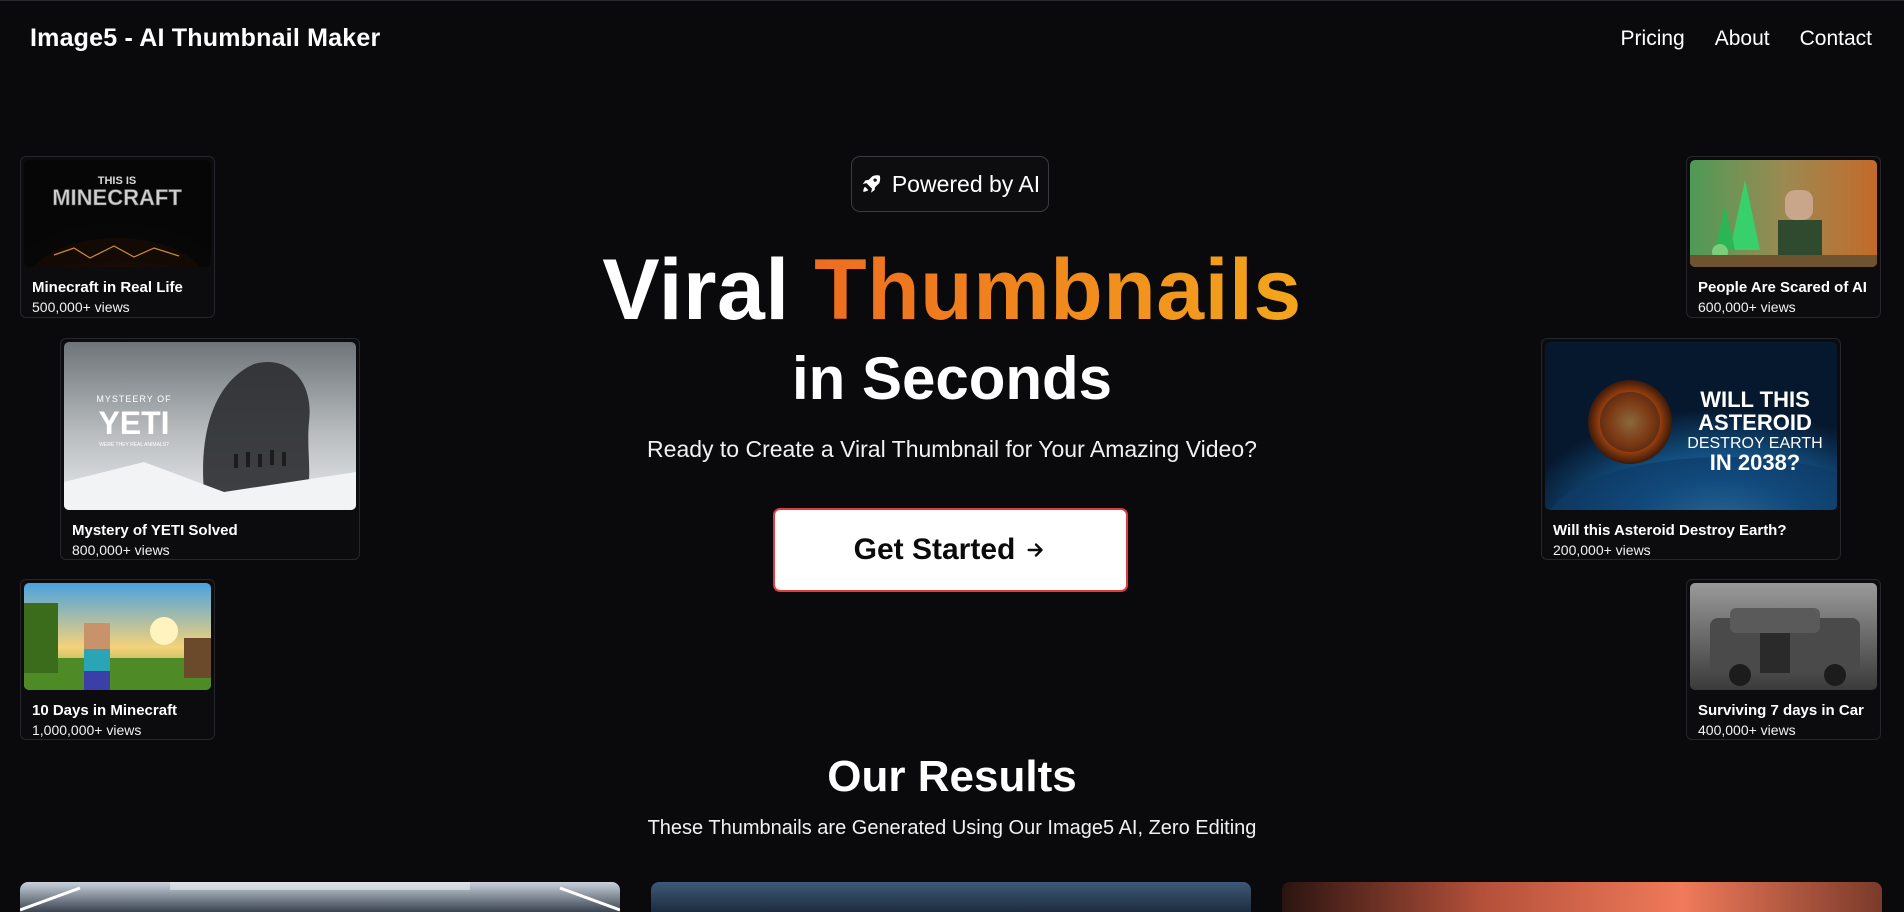  I want to click on thumbnail-title: Mystery of YETI Solved, so click(155, 530).